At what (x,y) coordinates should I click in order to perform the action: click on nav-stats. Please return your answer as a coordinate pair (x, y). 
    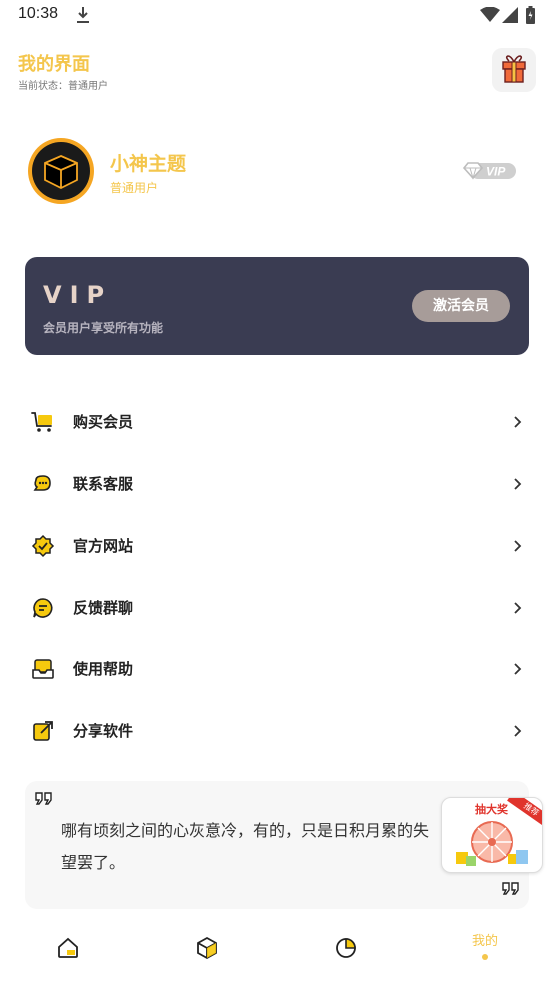
    Looking at the image, I should click on (346, 948).